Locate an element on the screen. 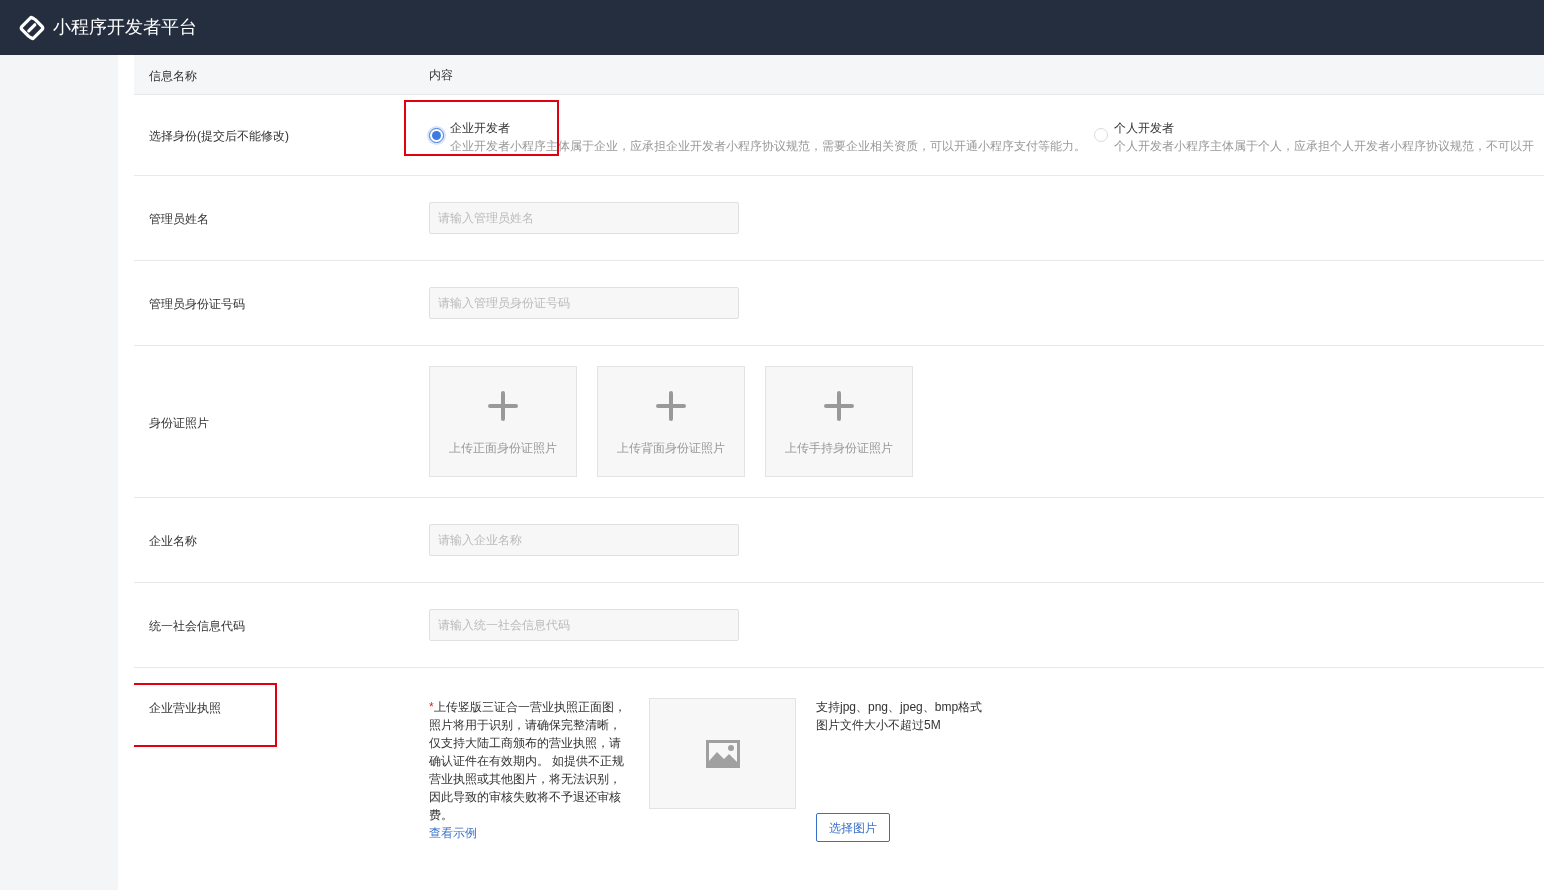  app-title: 小程序开发者平台 is located at coordinates (125, 27).